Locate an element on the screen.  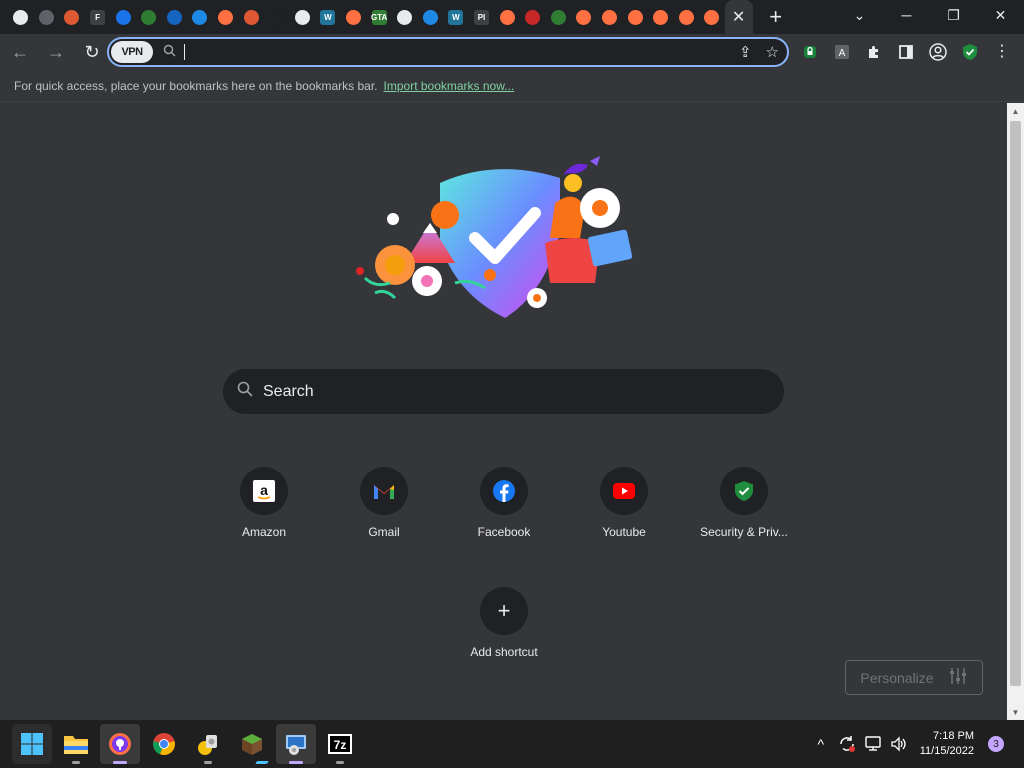
shortcut-label: Gmail is located at coordinates (384, 532).